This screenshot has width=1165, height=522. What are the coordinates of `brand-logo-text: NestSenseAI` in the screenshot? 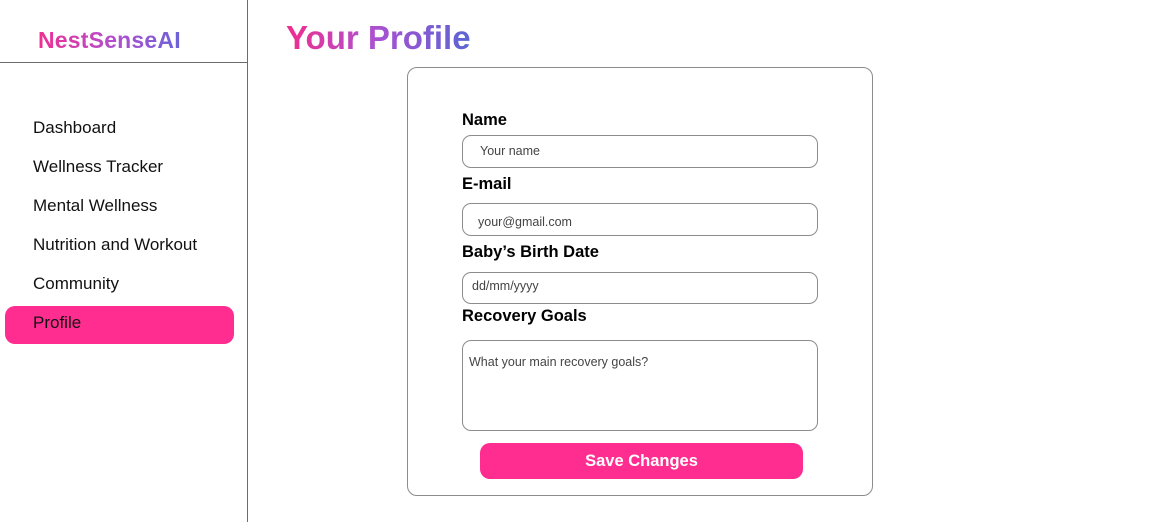 It's located at (109, 40).